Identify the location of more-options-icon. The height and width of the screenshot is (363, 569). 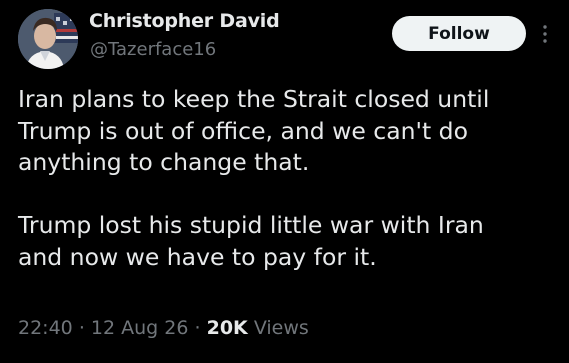
(545, 34).